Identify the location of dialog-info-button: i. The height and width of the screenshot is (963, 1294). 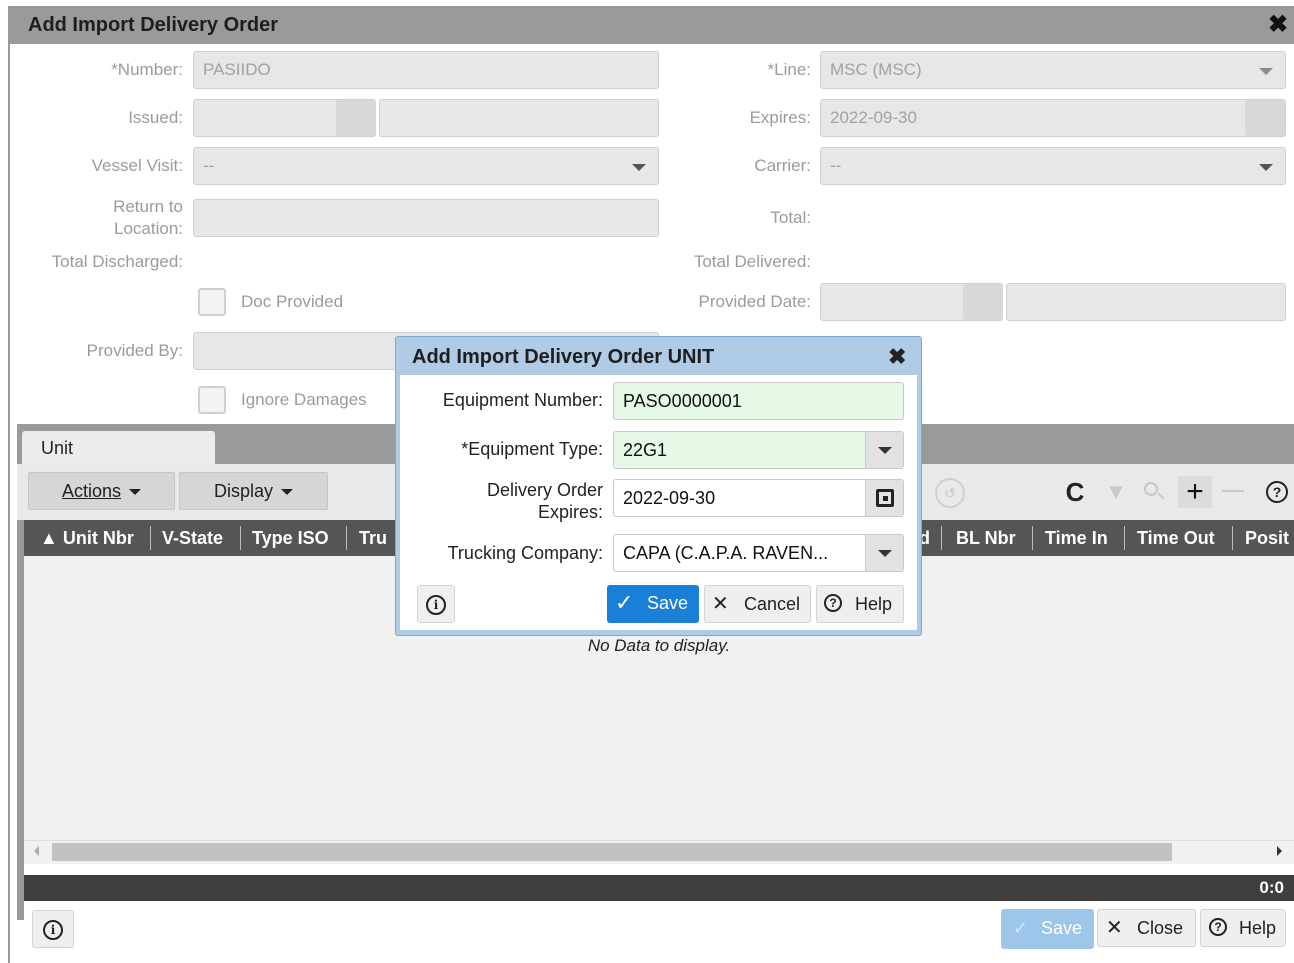
(436, 604).